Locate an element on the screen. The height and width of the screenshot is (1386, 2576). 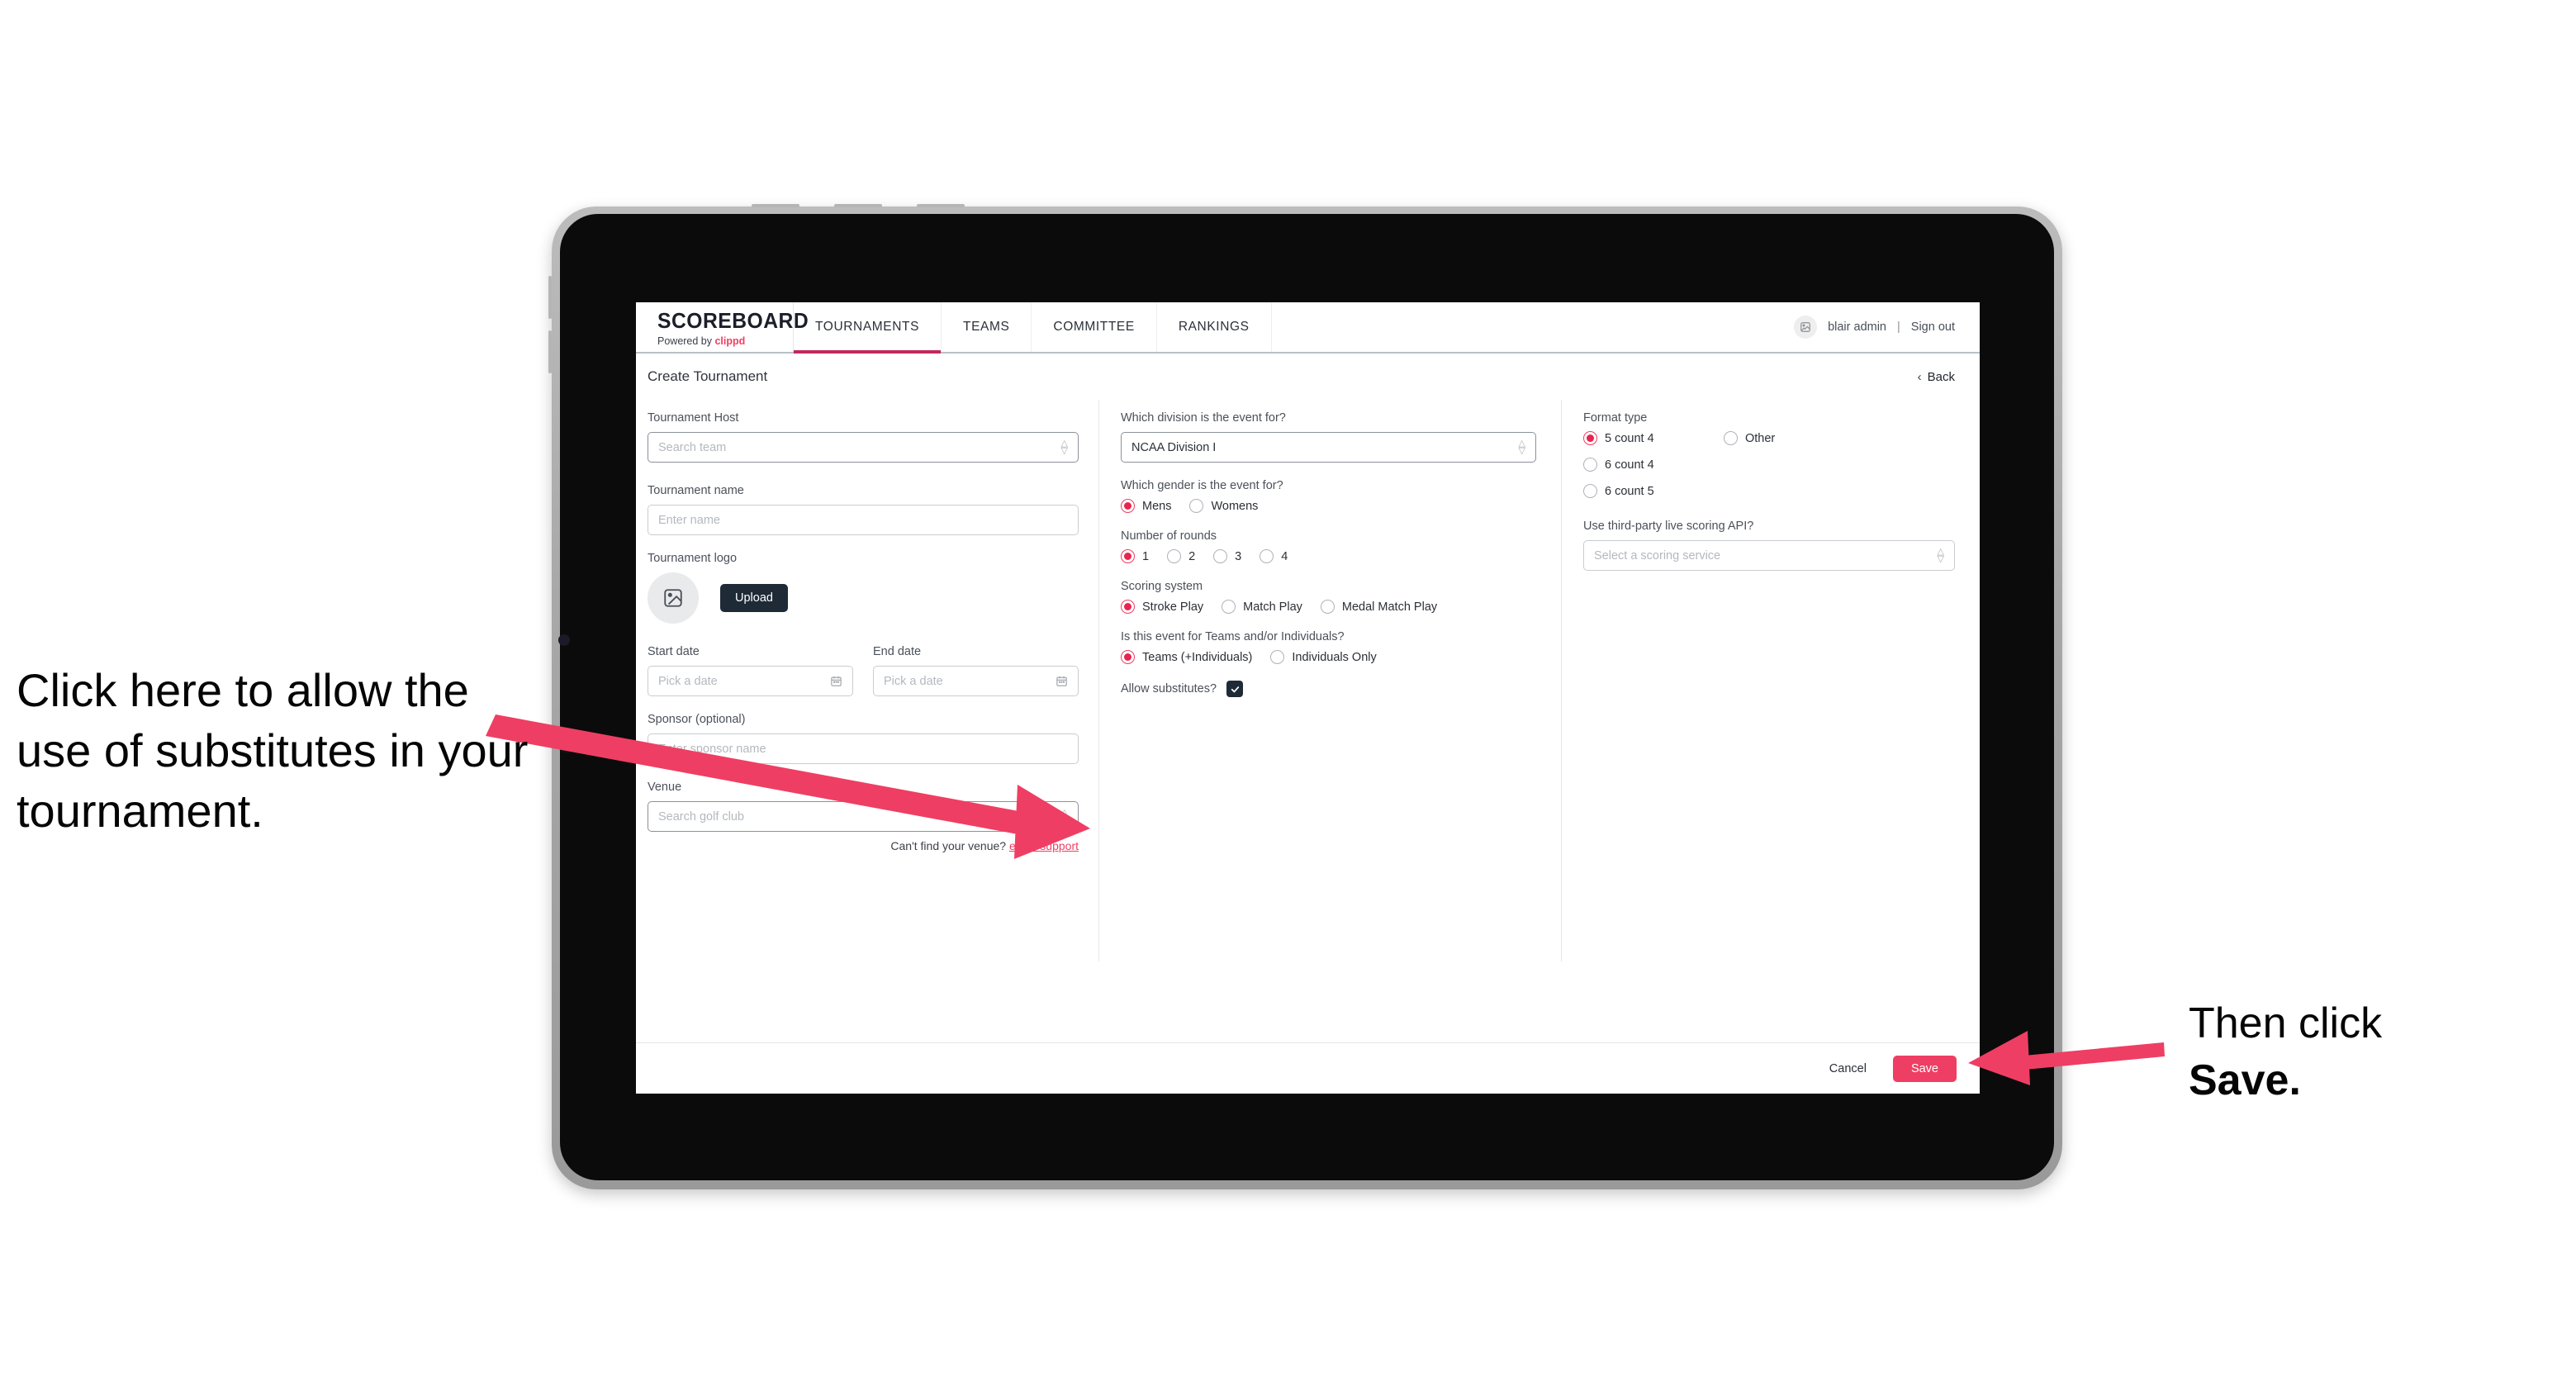
nav-tabs: TOURNAMENTS TEAMS COMMITTEE RANKINGS is located at coordinates (1033, 328).